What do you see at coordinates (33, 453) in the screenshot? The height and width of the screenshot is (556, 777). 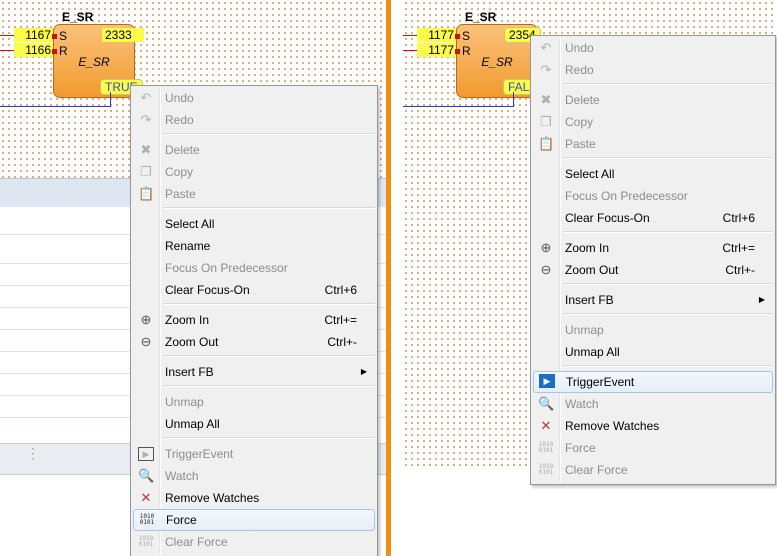 I see `splitter-grip-icon: ⋮` at bounding box center [33, 453].